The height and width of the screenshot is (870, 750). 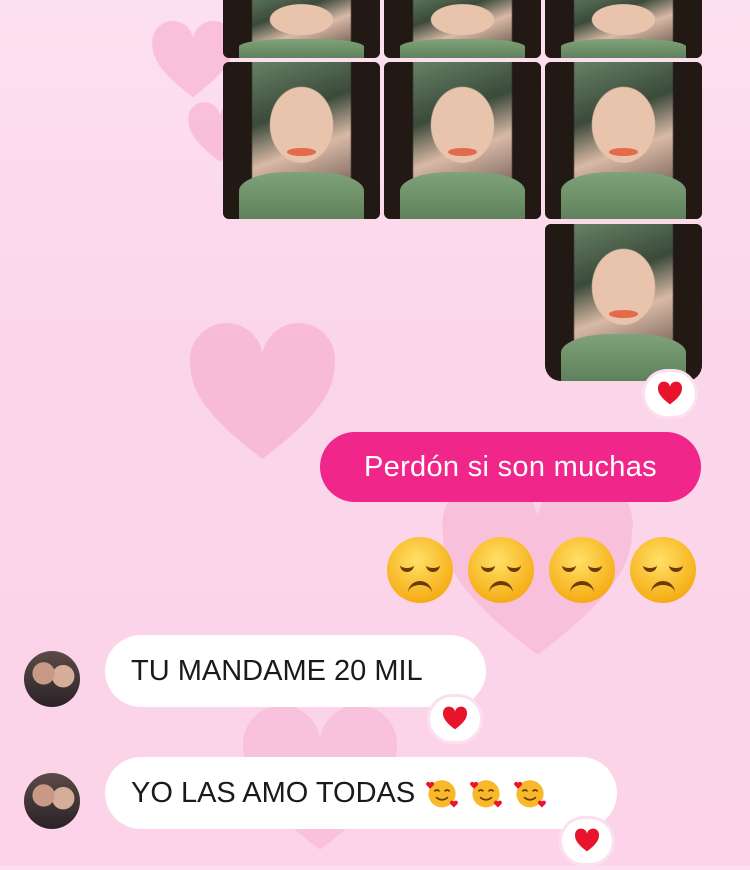 I want to click on outgoing-emoji-message, so click(x=541, y=570).